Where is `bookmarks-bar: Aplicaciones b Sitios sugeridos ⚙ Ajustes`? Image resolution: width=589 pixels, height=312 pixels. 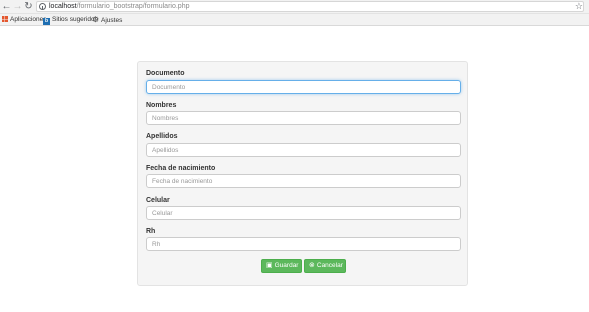 bookmarks-bar: Aplicaciones b Sitios sugeridos ⚙ Ajustes is located at coordinates (294, 20).